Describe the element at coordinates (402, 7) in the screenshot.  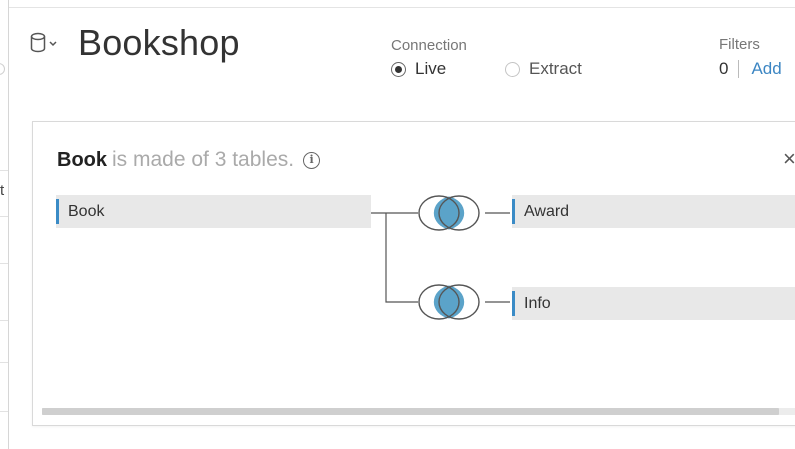
I see `top-divider` at that location.